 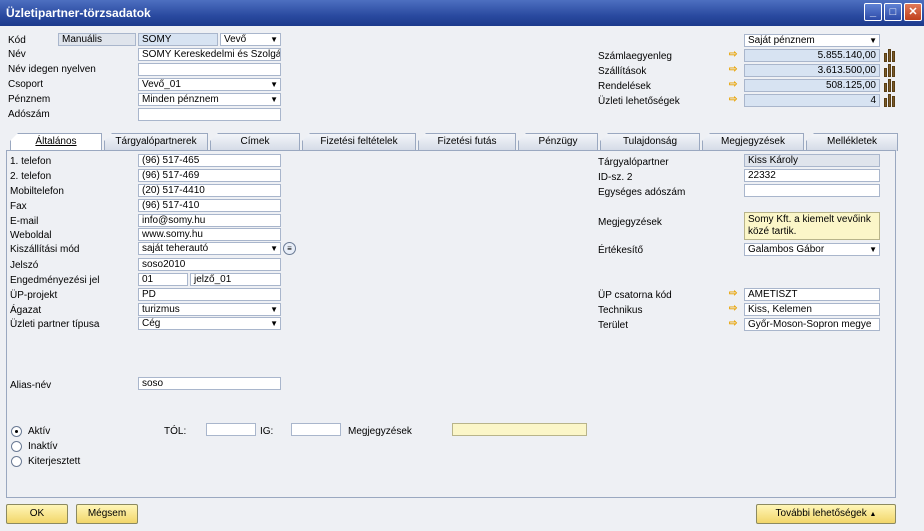 What do you see at coordinates (558, 142) in the screenshot?
I see `tab-penzugy: Pénzügy` at bounding box center [558, 142].